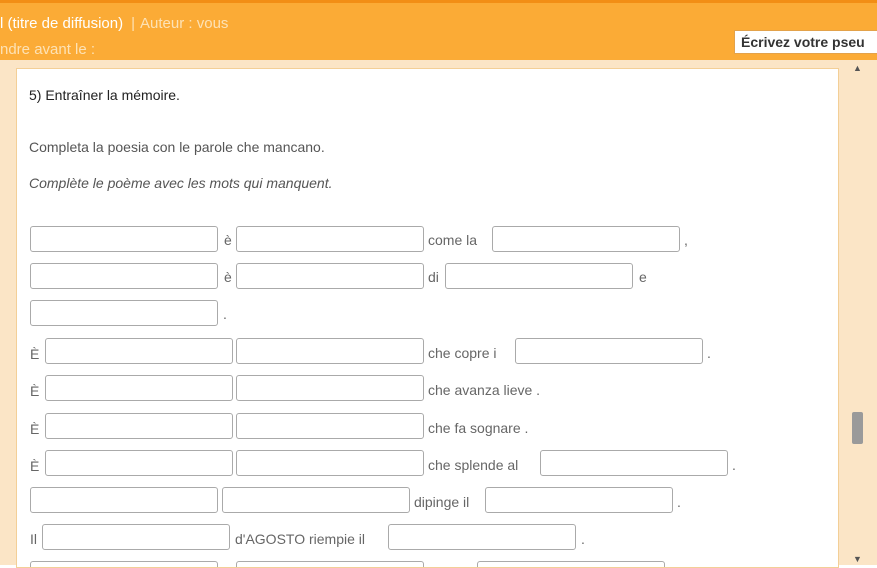  Describe the element at coordinates (184, 23) in the screenshot. I see `author-label: Auteur : vous` at that location.